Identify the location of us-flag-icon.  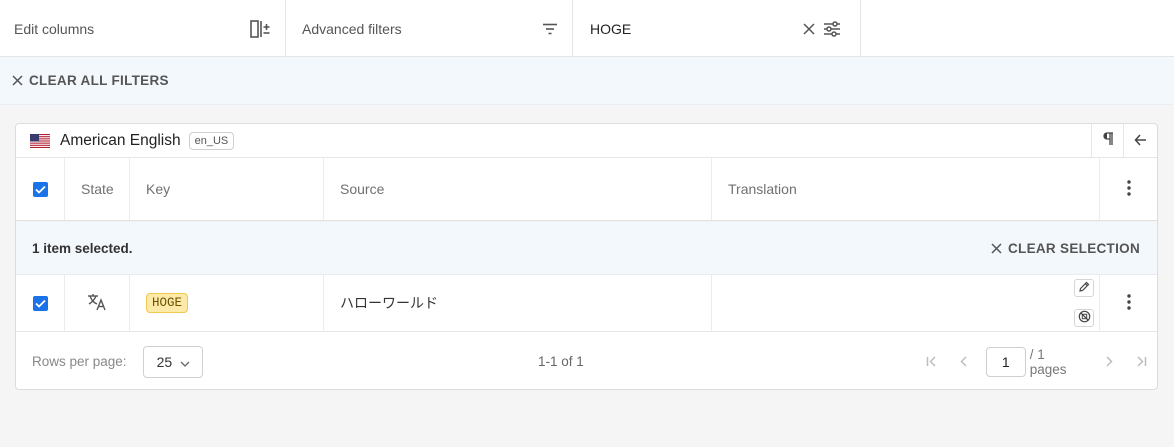
(45, 140).